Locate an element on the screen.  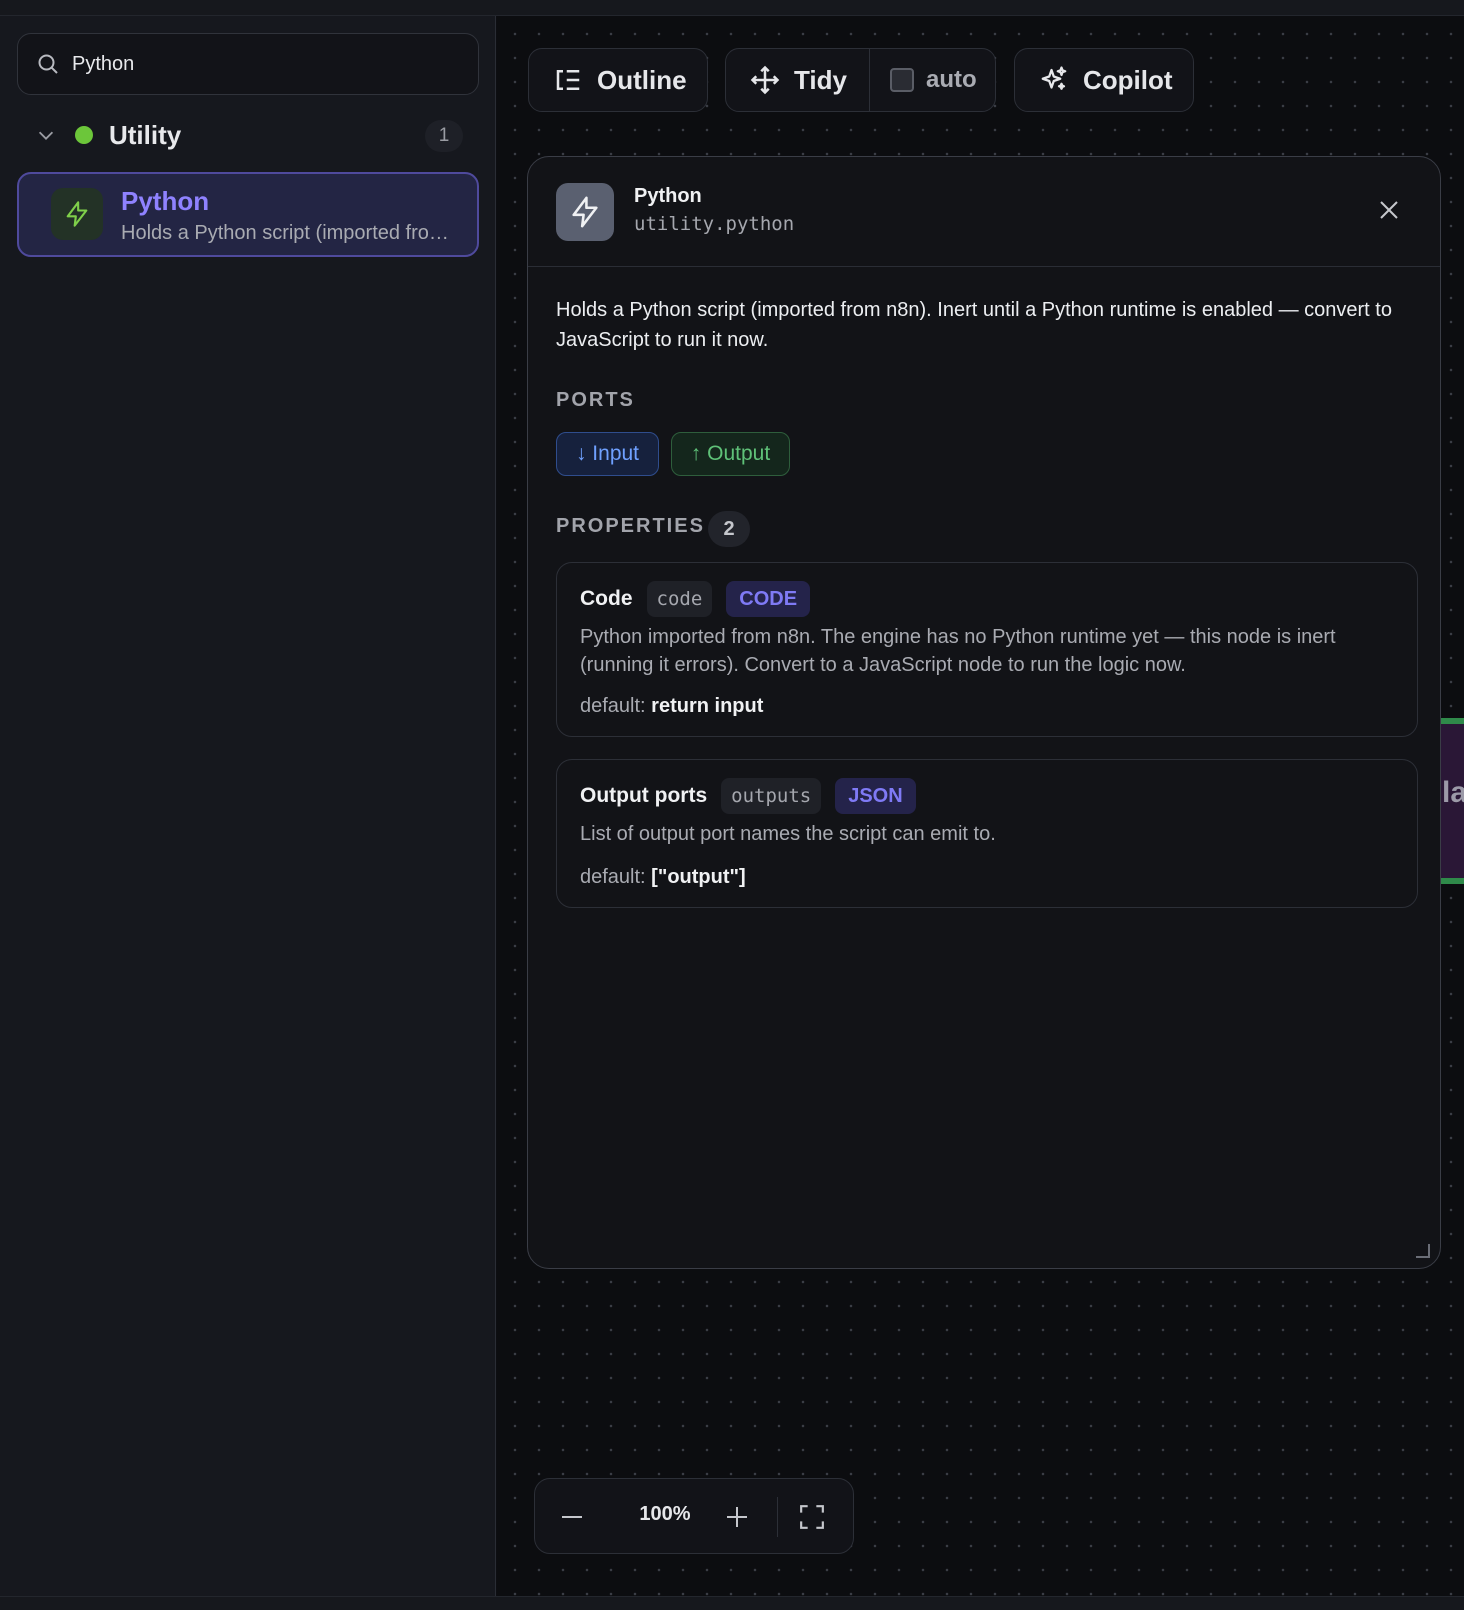
search-box is located at coordinates (248, 64).